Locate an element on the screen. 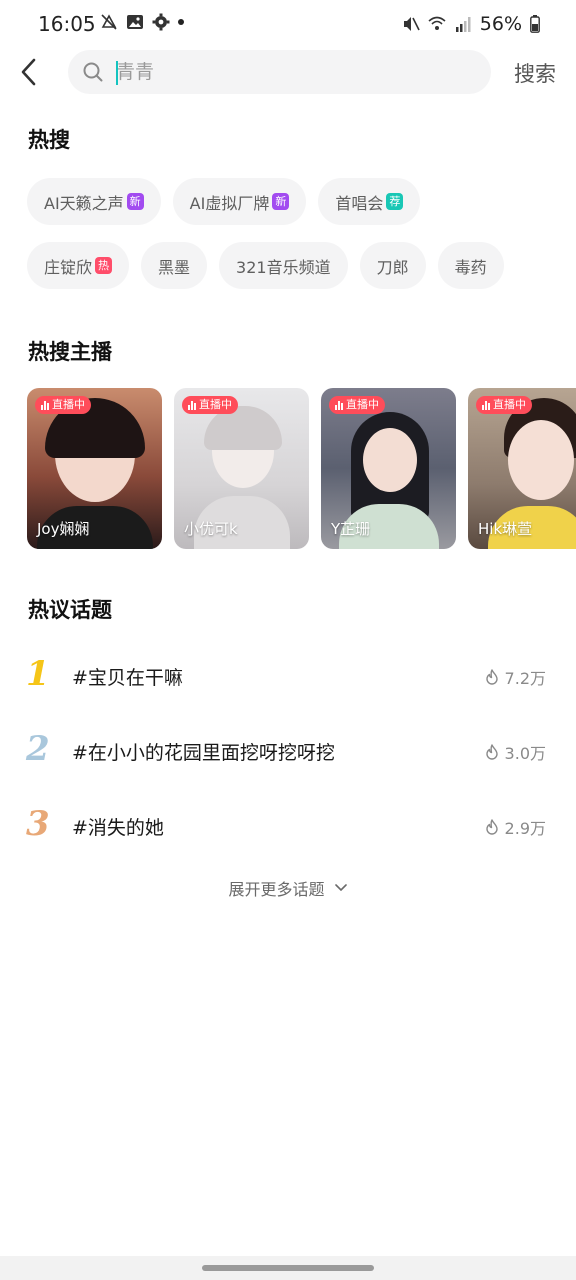  expand-more-label: 展开更多话题 is located at coordinates (276, 889).